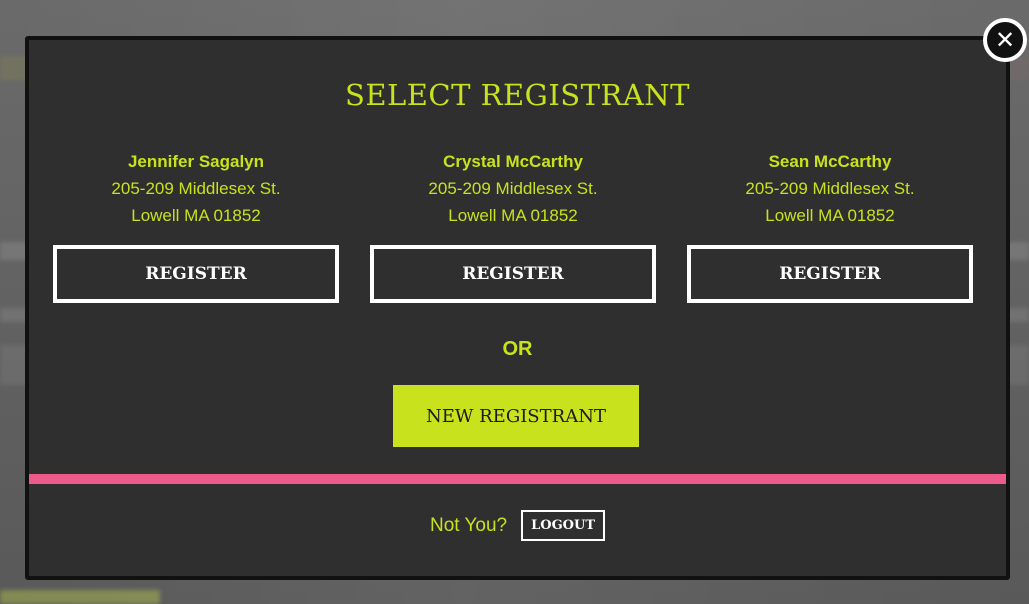 The height and width of the screenshot is (604, 1029). Describe the element at coordinates (830, 161) in the screenshot. I see `registrant-name: Sean McCarthy` at that location.